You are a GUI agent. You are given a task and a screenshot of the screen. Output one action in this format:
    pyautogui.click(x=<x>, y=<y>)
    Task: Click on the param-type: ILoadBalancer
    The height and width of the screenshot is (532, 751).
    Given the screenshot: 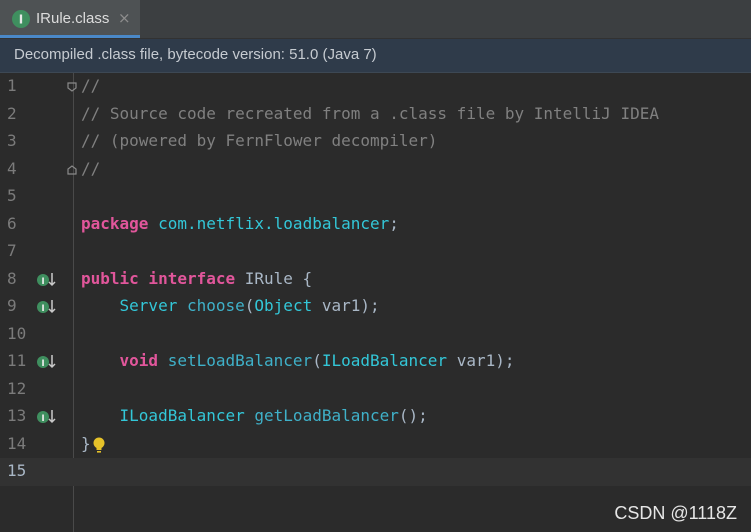 What is the action you would take?
    pyautogui.click(x=384, y=360)
    